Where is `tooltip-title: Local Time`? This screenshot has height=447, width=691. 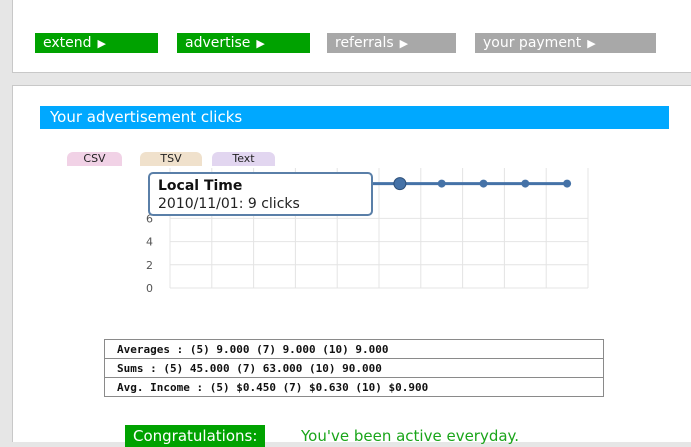 tooltip-title: Local Time is located at coordinates (200, 186).